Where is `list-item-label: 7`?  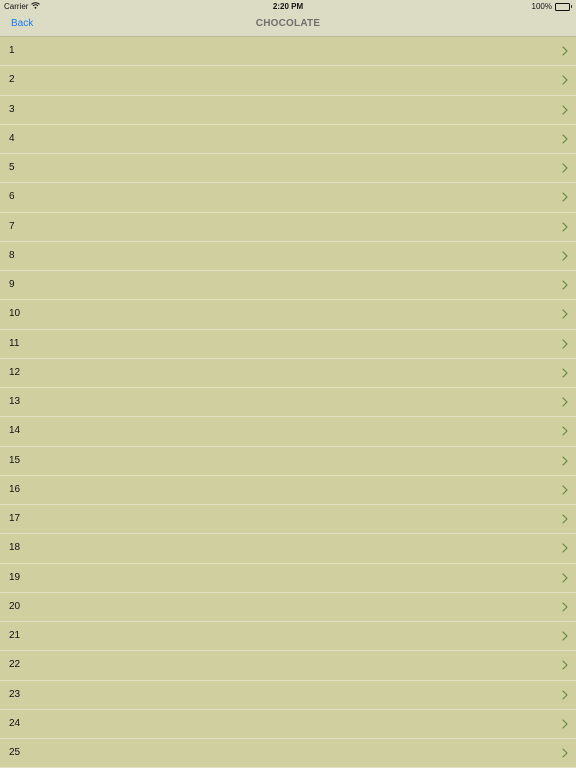 list-item-label: 7 is located at coordinates (12, 226).